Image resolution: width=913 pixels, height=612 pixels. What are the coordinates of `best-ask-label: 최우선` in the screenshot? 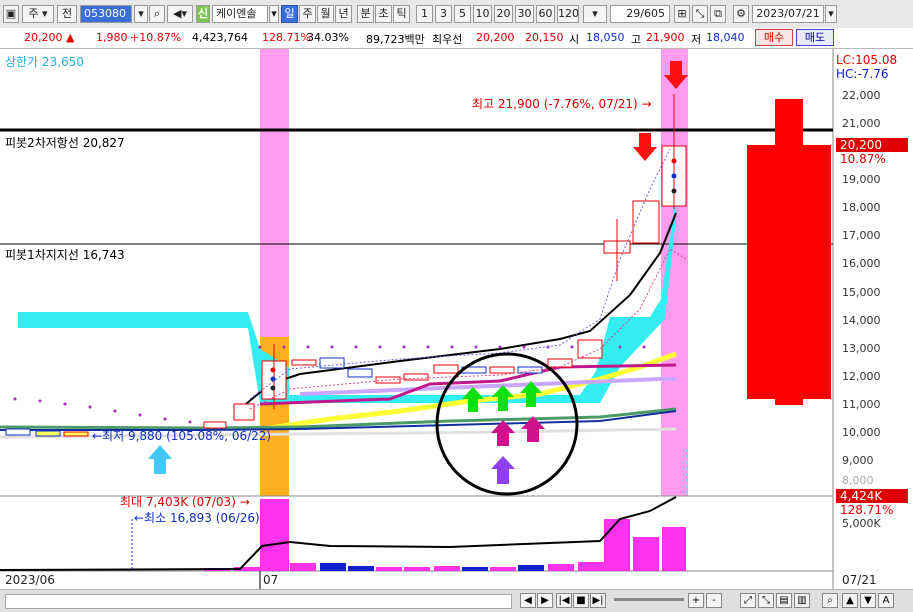 It's located at (447, 39).